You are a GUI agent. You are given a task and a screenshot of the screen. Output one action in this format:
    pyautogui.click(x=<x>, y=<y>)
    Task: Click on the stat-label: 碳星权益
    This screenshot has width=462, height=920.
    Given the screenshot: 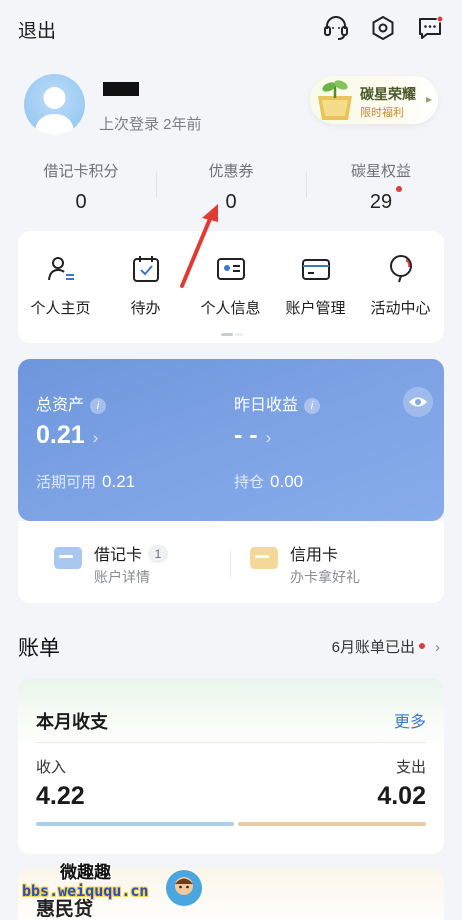 What is the action you would take?
    pyautogui.click(x=380, y=171)
    